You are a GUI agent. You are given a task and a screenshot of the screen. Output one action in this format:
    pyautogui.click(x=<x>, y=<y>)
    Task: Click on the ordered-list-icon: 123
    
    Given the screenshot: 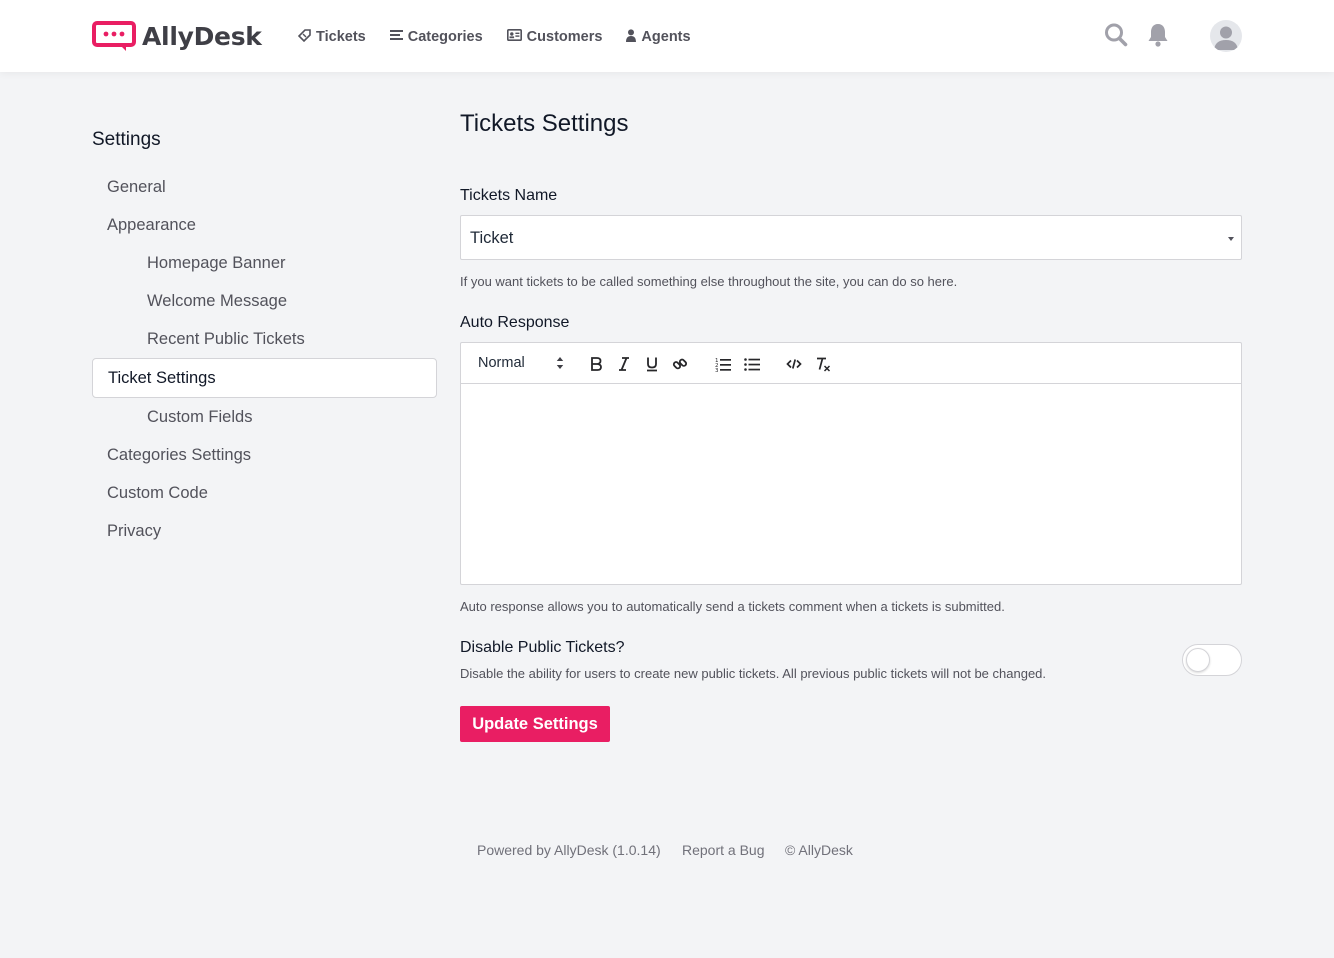 What is the action you would take?
    pyautogui.click(x=723, y=364)
    